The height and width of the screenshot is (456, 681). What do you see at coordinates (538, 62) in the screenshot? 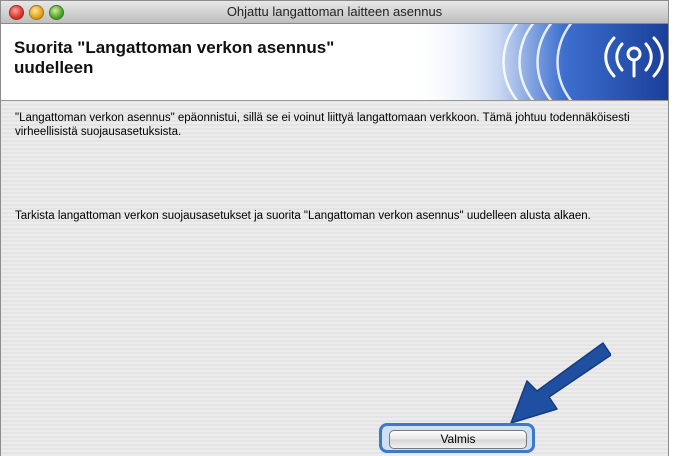
I see `header-banner` at bounding box center [538, 62].